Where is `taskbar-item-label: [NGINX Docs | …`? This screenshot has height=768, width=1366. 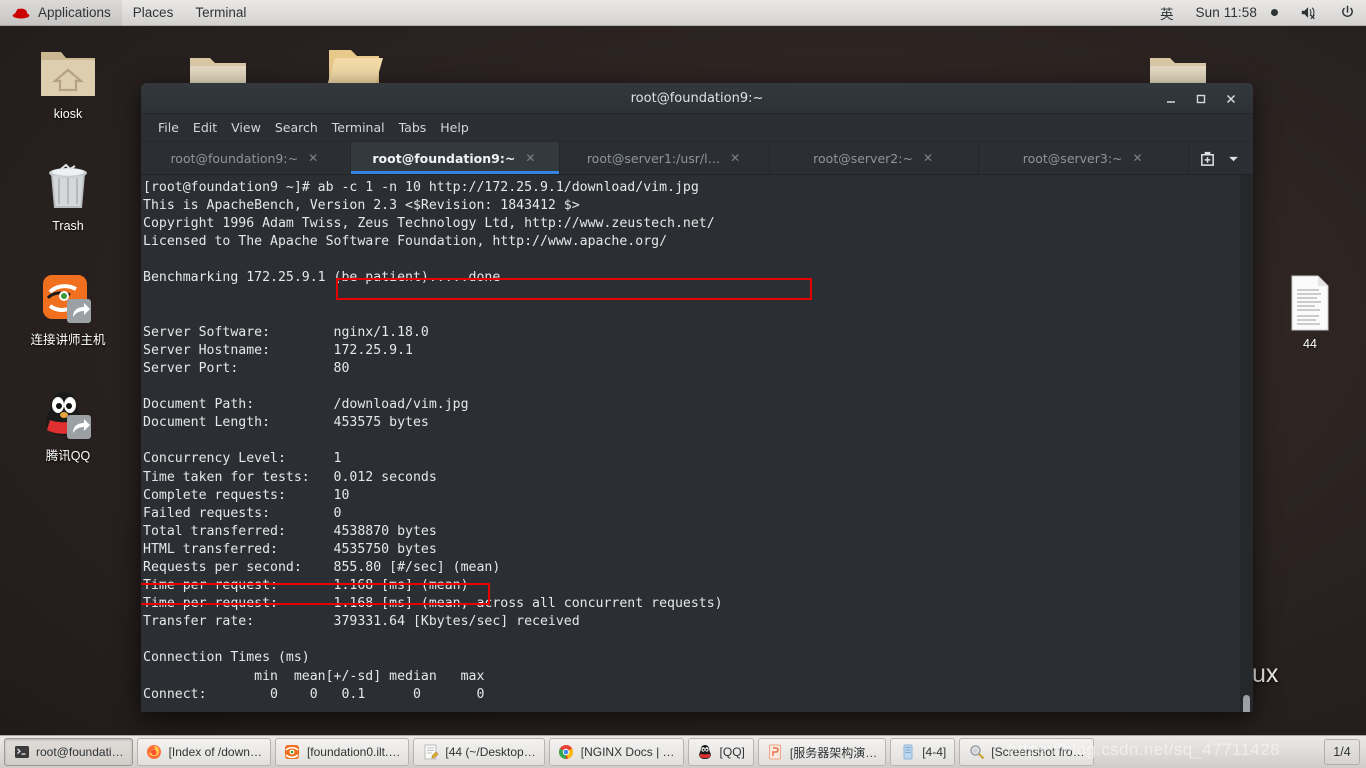
taskbar-item-label: [NGINX Docs | … is located at coordinates (627, 752).